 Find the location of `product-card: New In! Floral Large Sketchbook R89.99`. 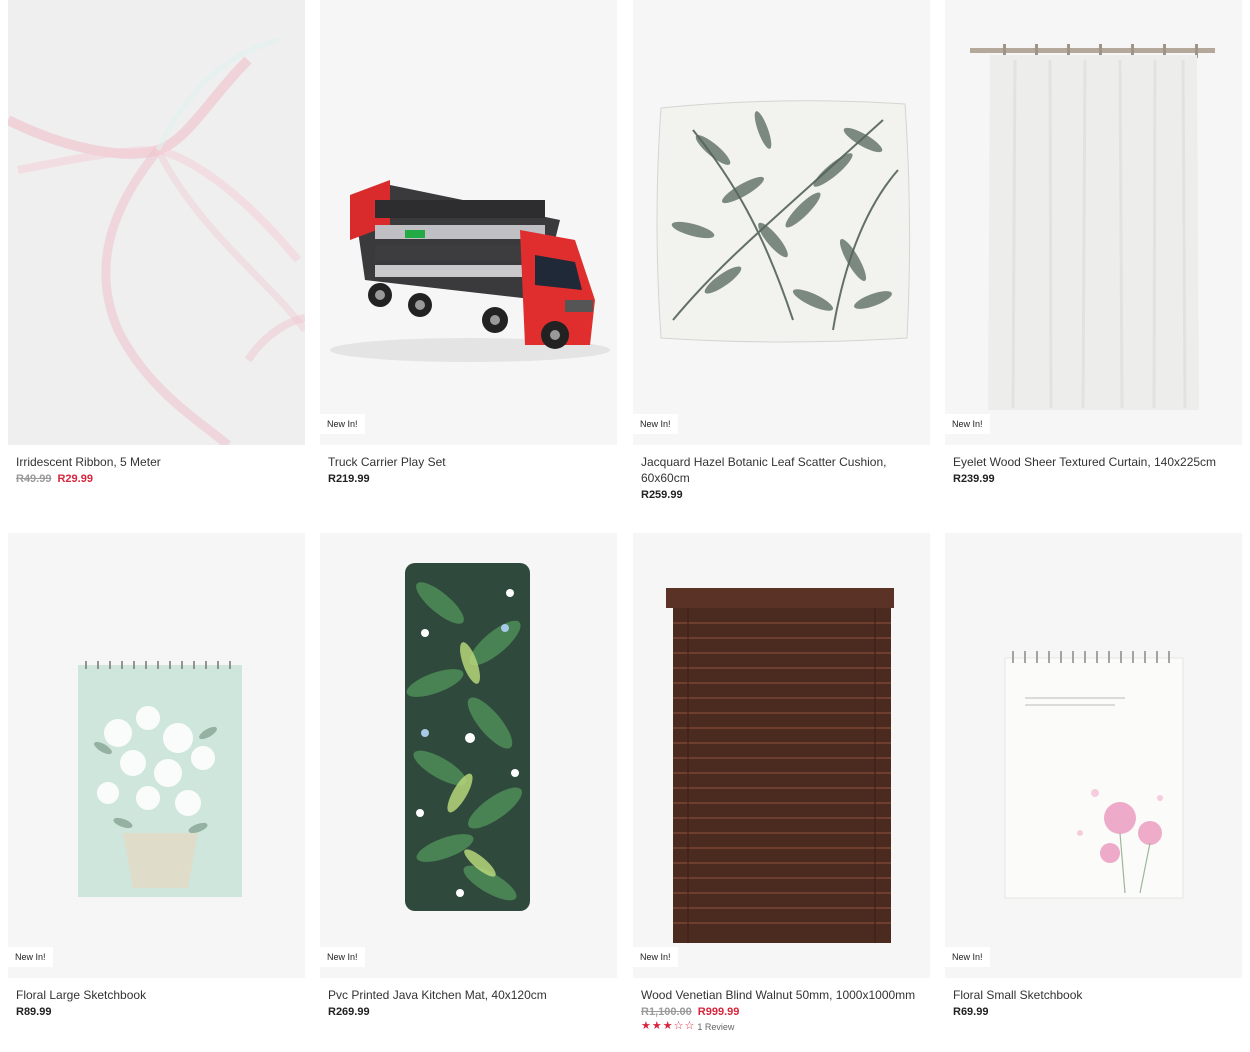

product-card: New In! Floral Large Sketchbook R89.99 is located at coordinates (156, 775).